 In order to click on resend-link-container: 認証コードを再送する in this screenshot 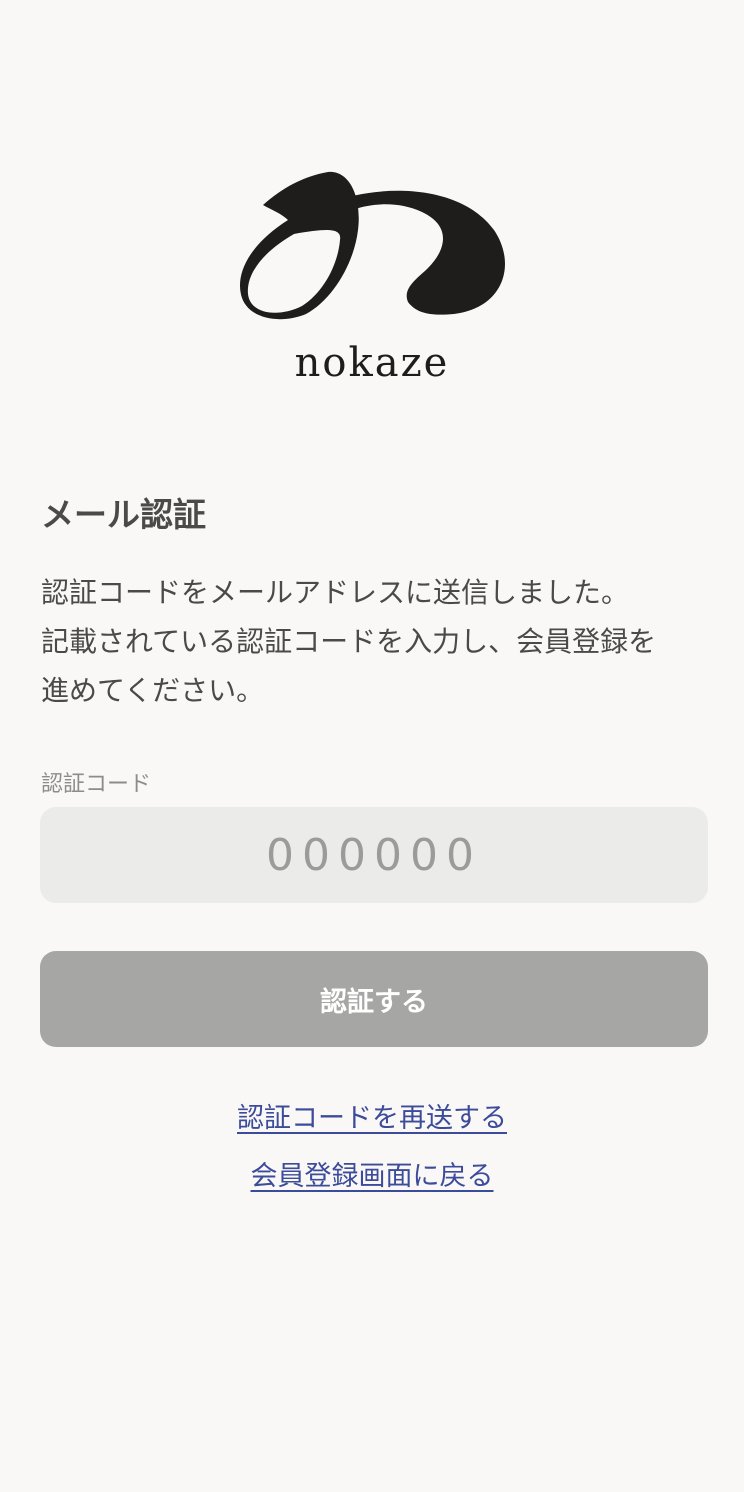, I will do `click(372, 1115)`.